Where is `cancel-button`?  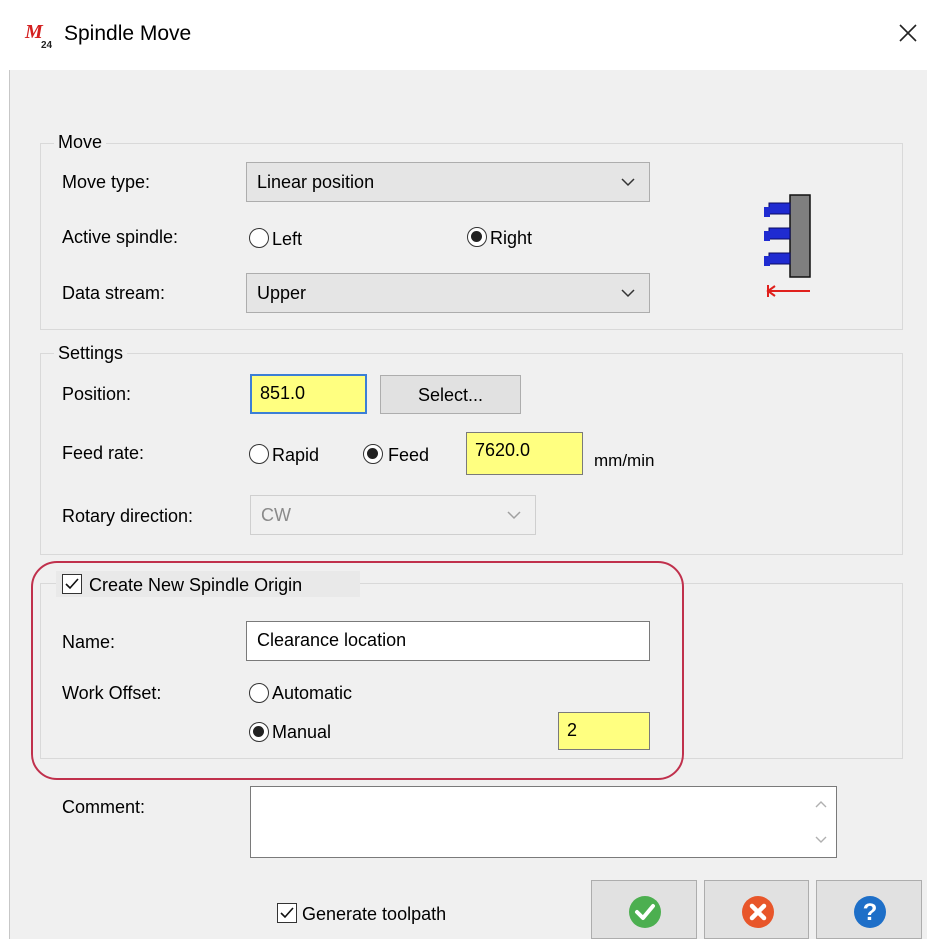 cancel-button is located at coordinates (756, 909).